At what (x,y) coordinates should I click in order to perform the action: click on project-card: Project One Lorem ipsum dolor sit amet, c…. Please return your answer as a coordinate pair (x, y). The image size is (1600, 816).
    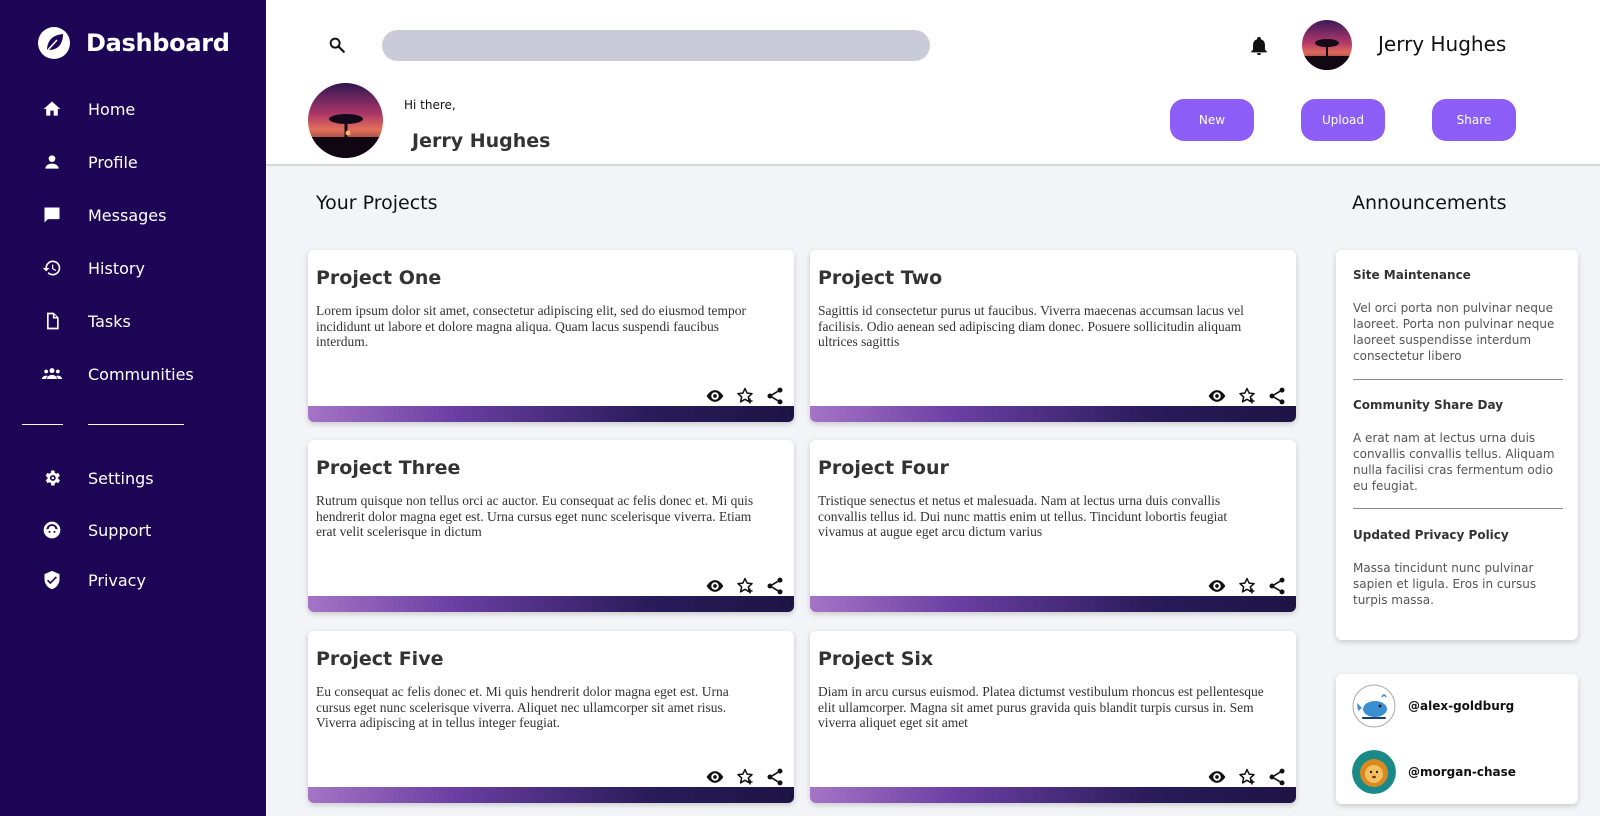
    Looking at the image, I should click on (551, 336).